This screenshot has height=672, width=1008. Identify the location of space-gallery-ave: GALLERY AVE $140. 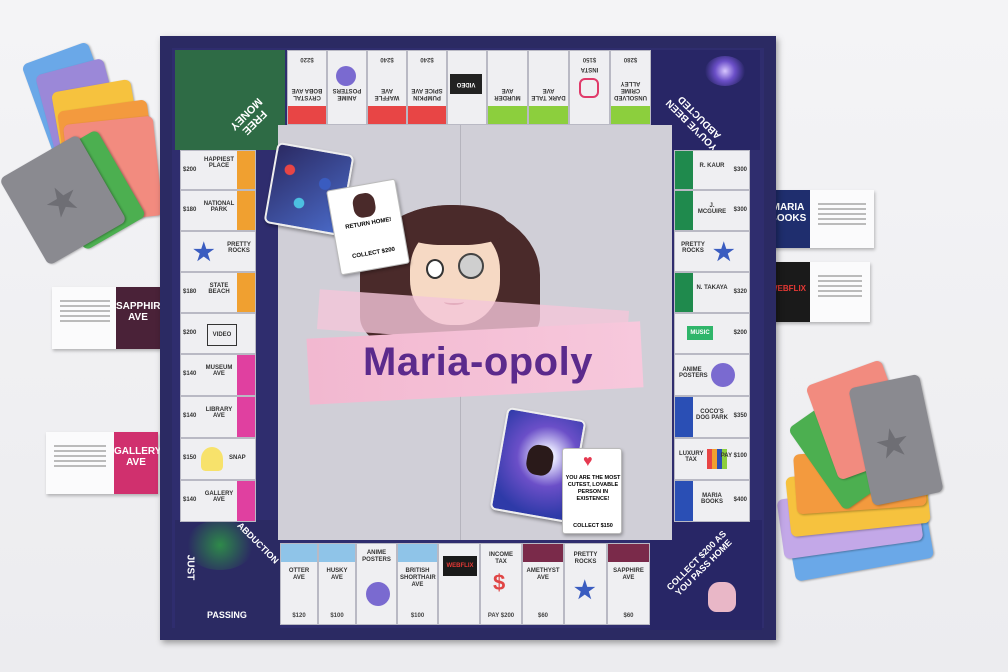
(218, 501).